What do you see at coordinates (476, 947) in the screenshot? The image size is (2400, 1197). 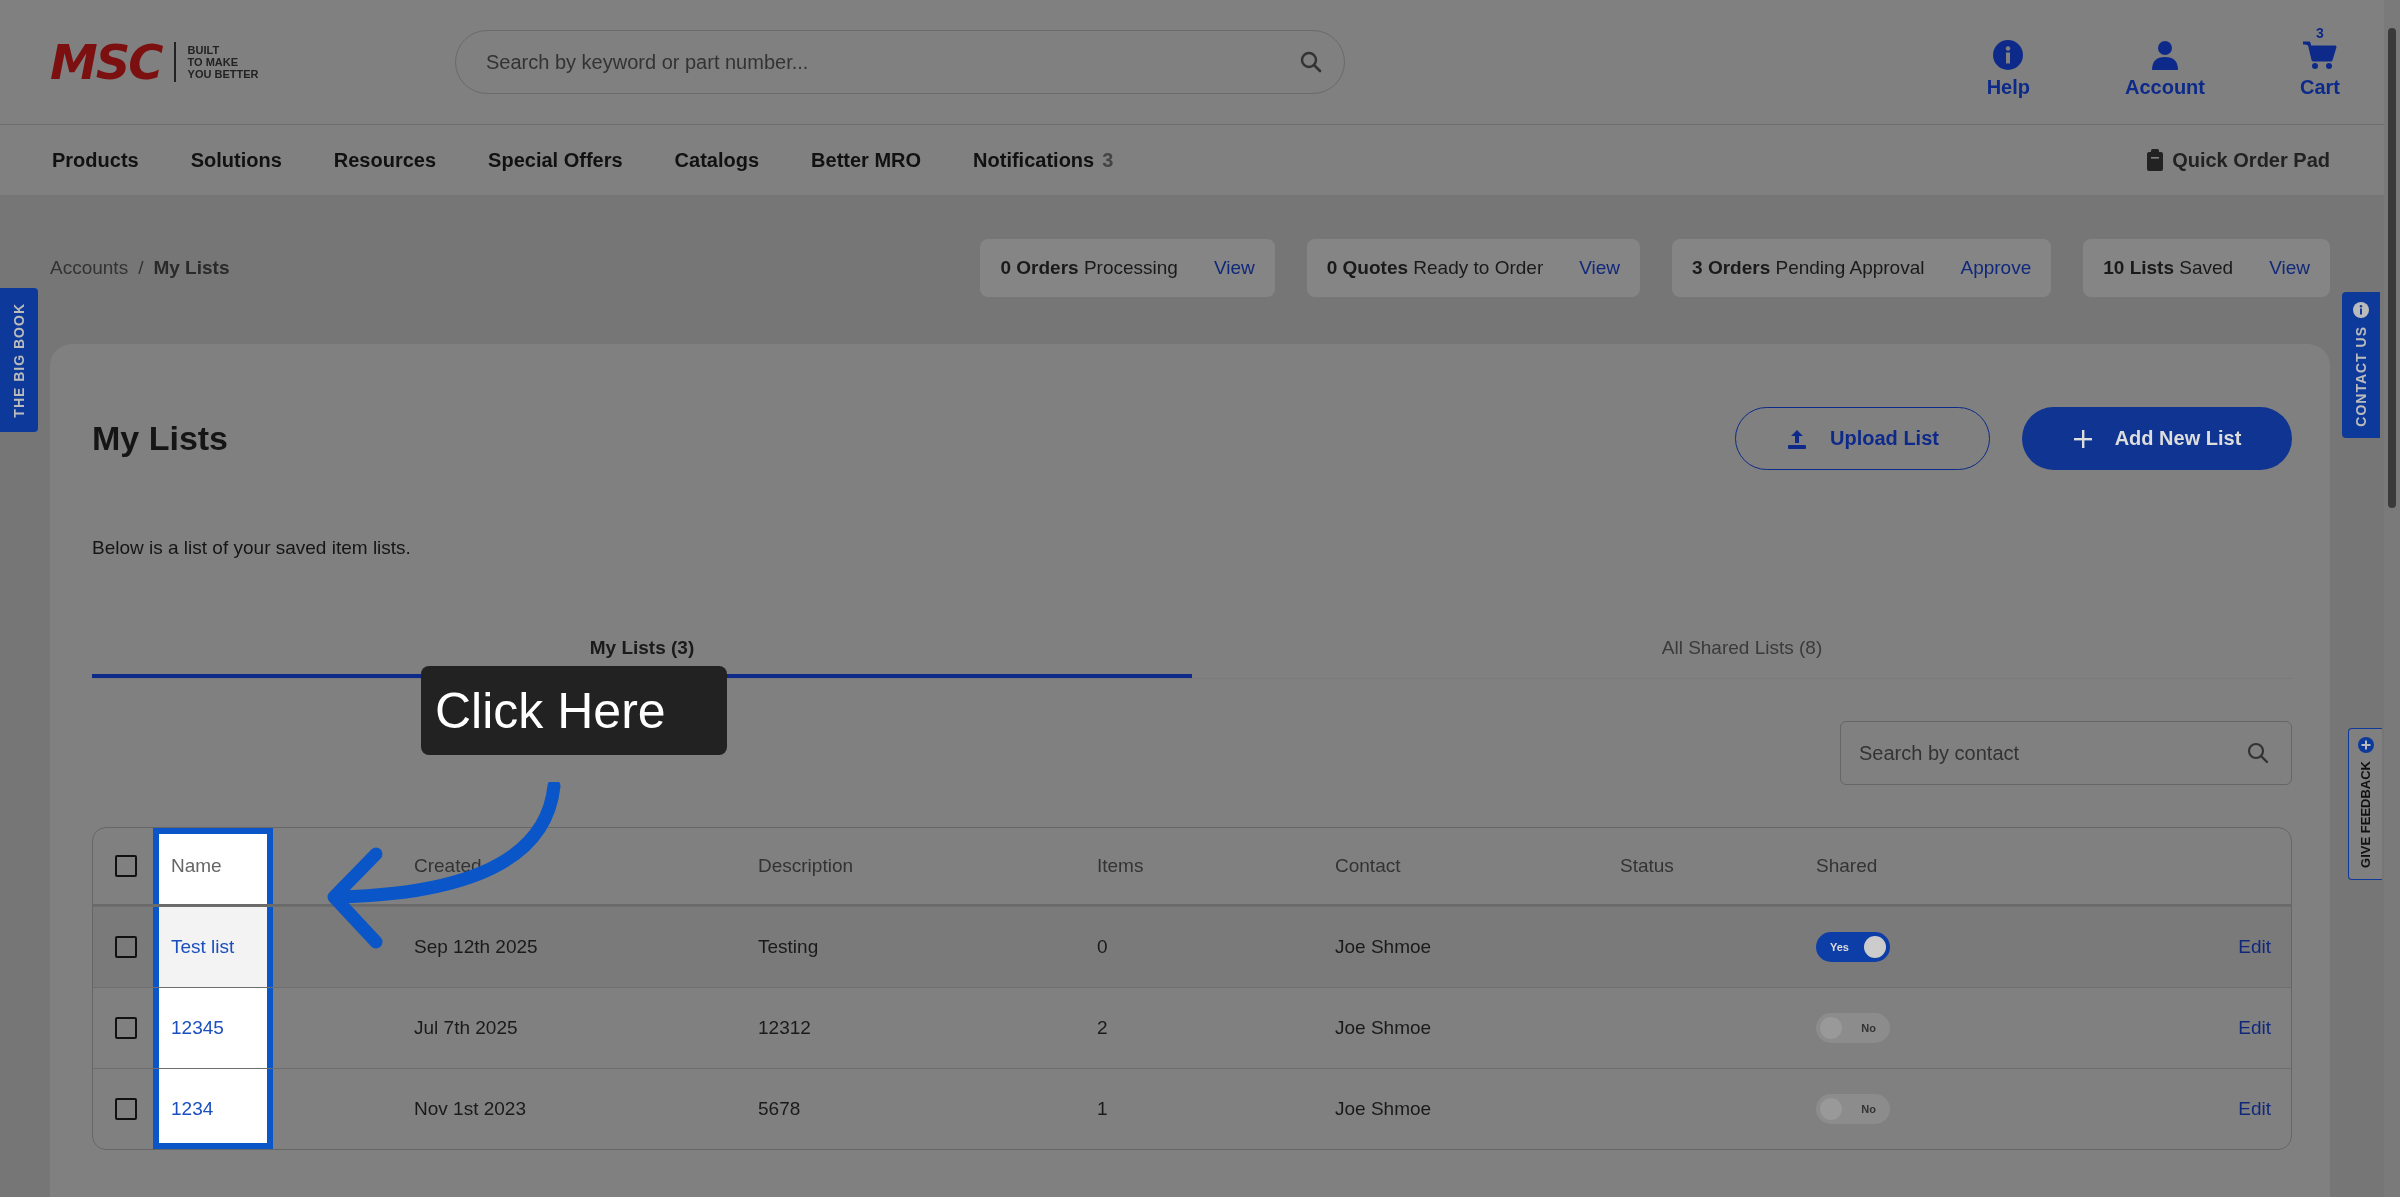 I see `table-cell-text: Sep 12th 2025` at bounding box center [476, 947].